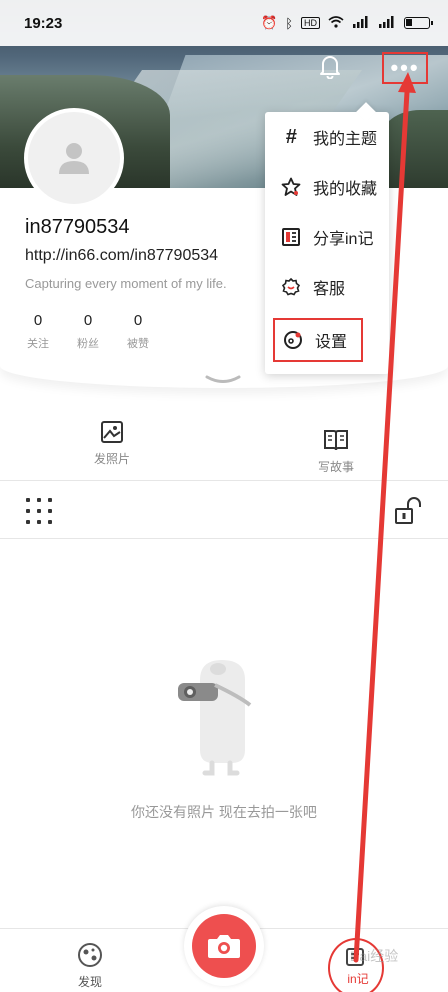 Image resolution: width=448 pixels, height=992 pixels. I want to click on empty-state-text: 你还没有照片 现在去拍一张吧, so click(224, 812).